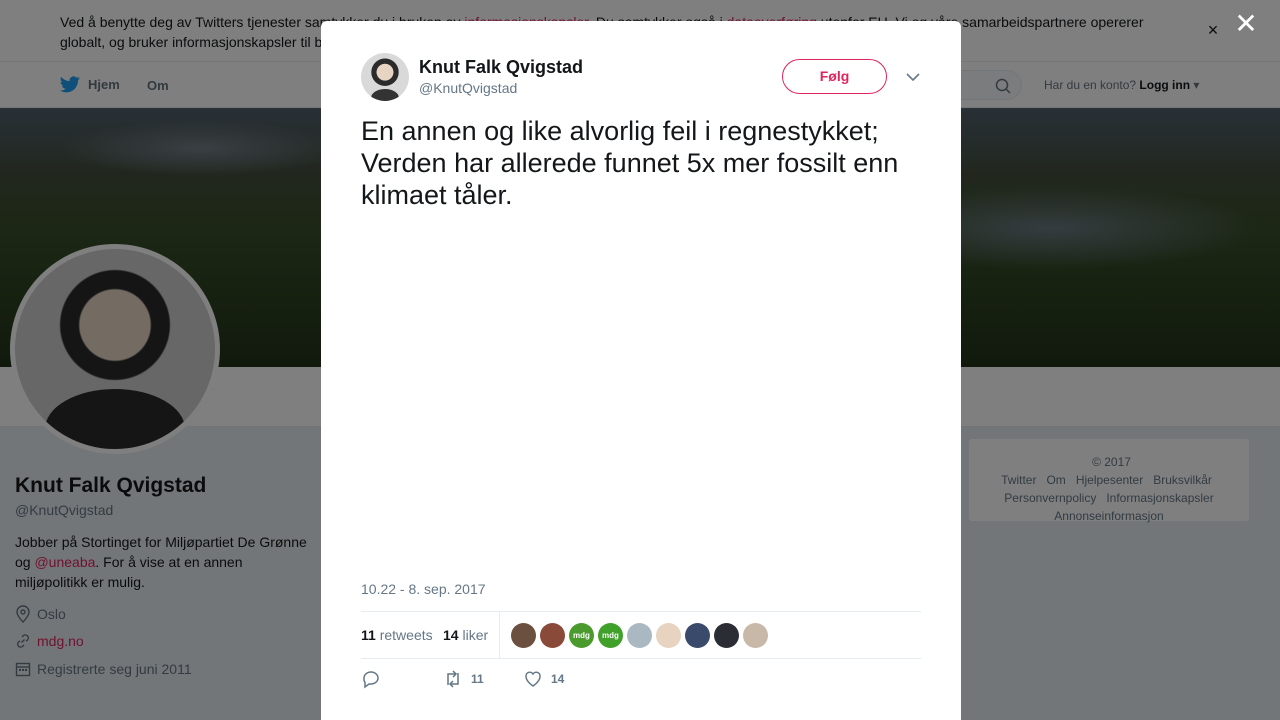 The image size is (1280, 720). I want to click on author-avatar, so click(385, 77).